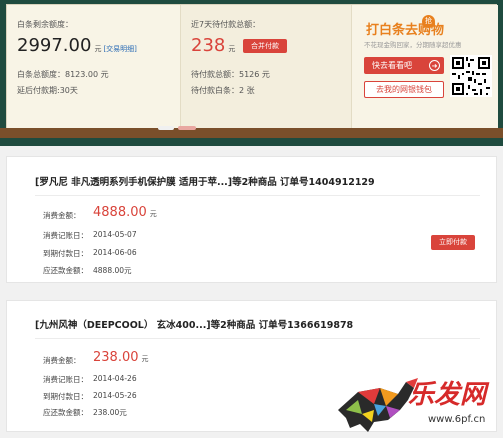  What do you see at coordinates (54, 45) in the screenshot?
I see `remaining-credit-amount: 2997.00` at bounding box center [54, 45].